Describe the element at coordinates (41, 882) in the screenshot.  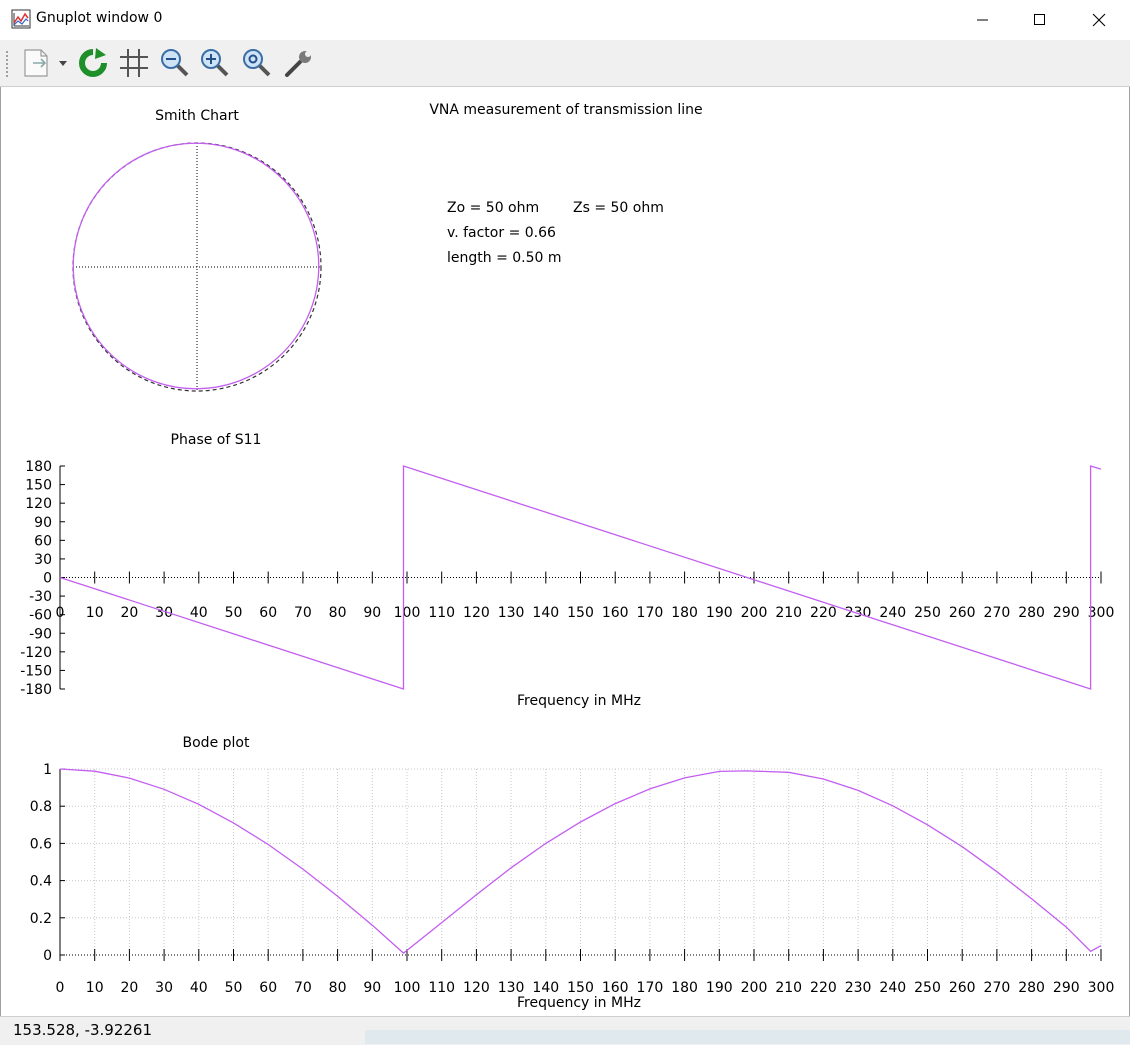
I see `bode-ytick-label: 0.4` at that location.